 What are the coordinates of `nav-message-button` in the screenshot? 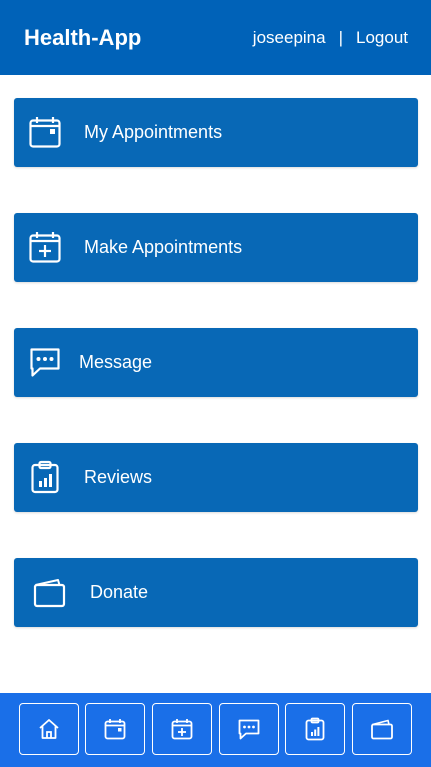 It's located at (249, 729).